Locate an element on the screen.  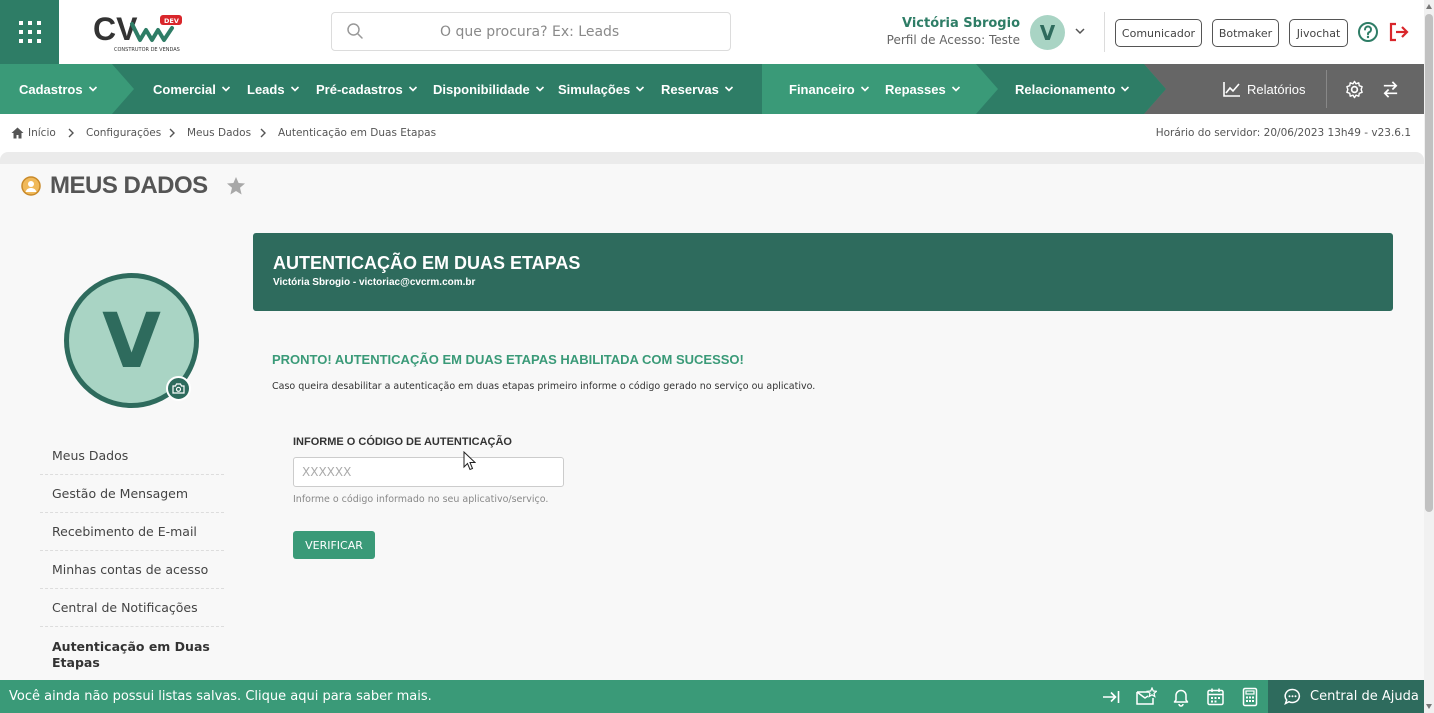
side-item-autenticacao: Autenticação em Duas Etapas is located at coordinates (132, 649).